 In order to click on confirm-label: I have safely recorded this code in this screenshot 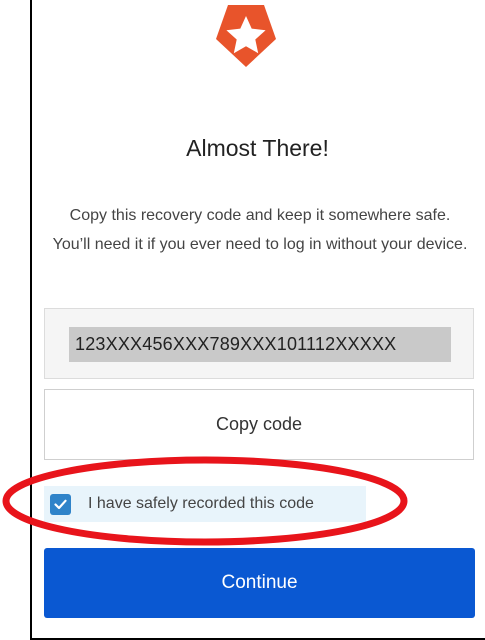, I will do `click(201, 503)`.